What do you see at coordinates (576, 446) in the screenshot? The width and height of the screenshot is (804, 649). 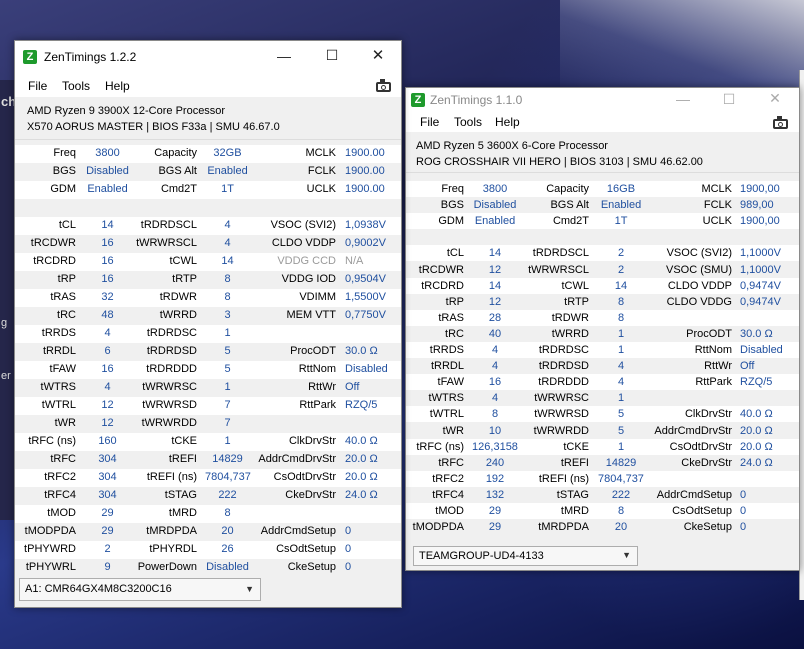 I see `timing-label: tCKE` at bounding box center [576, 446].